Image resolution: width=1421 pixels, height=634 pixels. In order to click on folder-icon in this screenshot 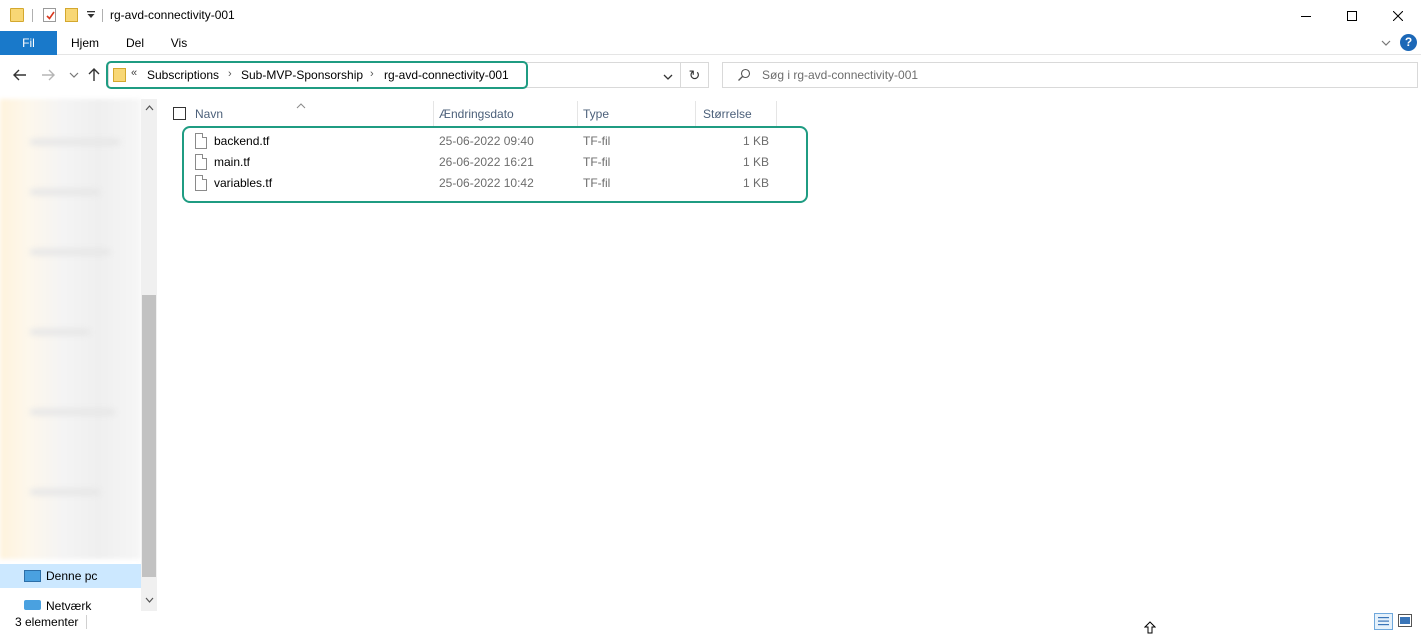, I will do `click(17, 15)`.